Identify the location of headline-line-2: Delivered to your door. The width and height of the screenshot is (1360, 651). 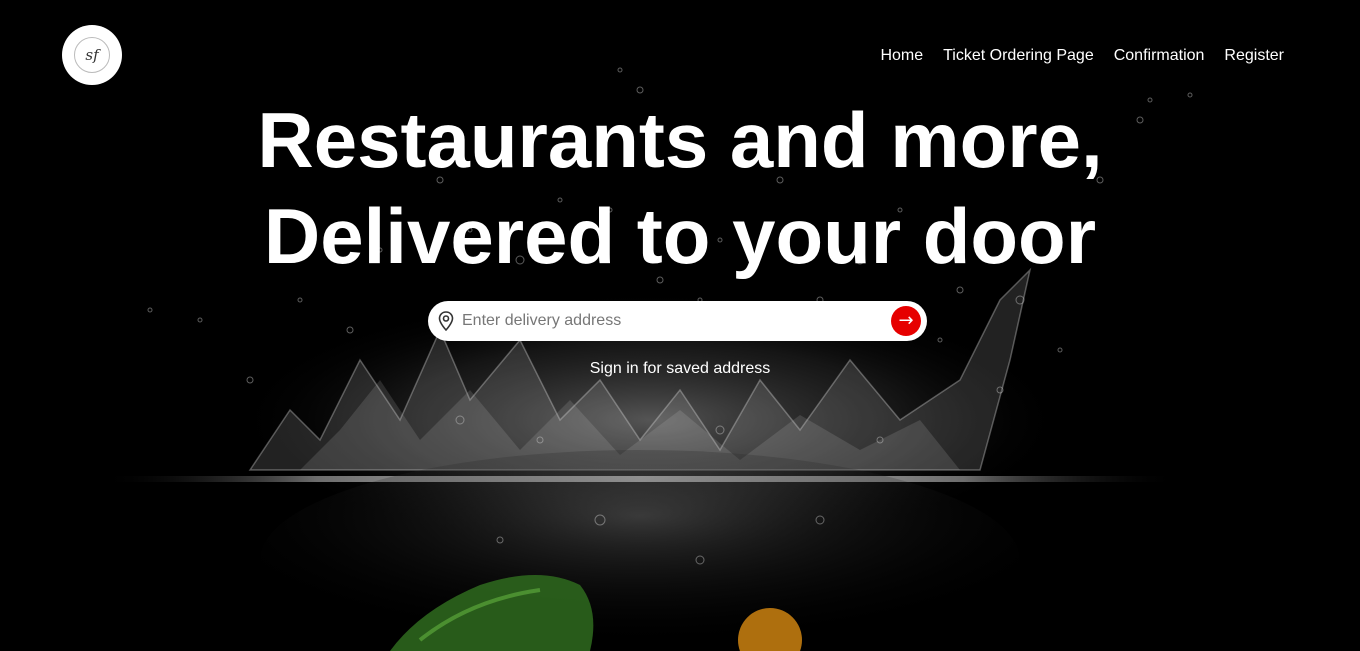
(680, 236).